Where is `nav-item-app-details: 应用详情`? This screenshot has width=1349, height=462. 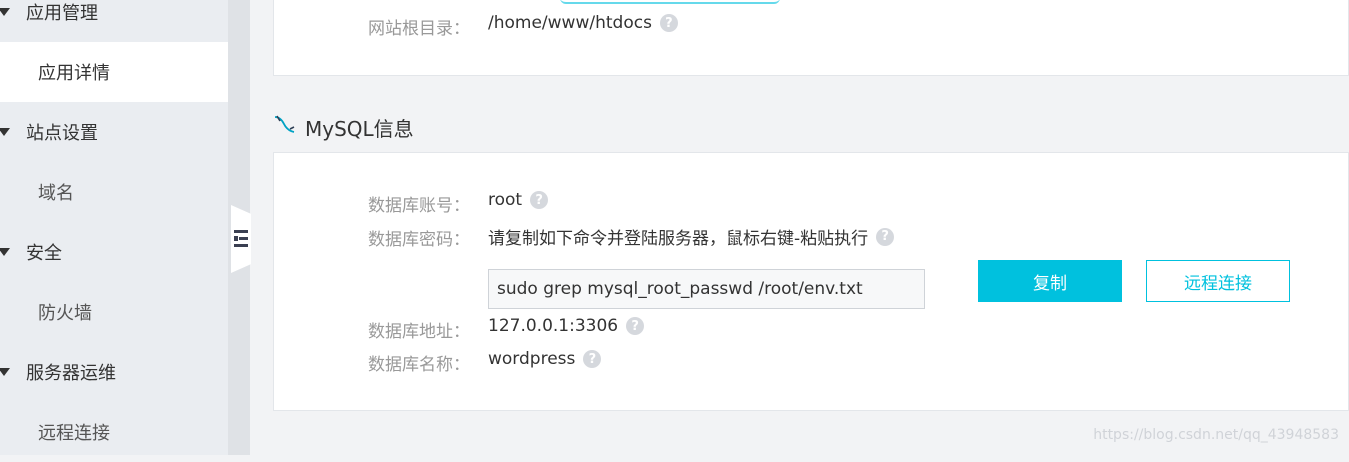 nav-item-app-details: 应用详情 is located at coordinates (114, 72).